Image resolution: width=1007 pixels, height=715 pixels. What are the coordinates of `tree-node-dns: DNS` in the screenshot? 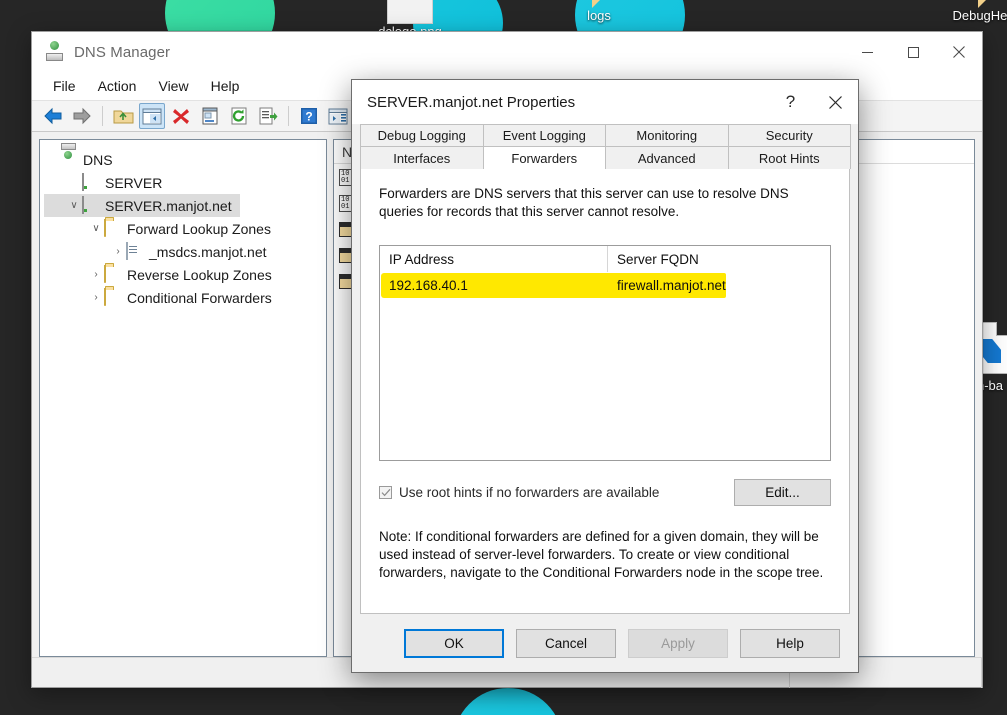 It's located at (183, 157).